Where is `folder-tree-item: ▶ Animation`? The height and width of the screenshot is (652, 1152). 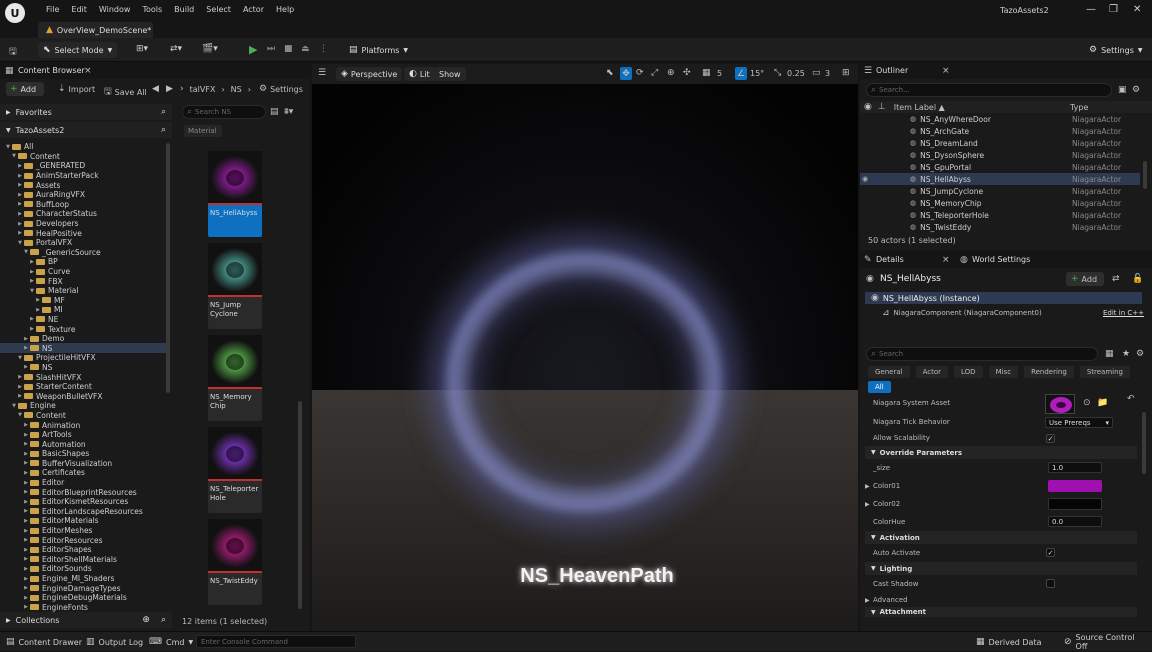 folder-tree-item: ▶ Animation is located at coordinates (84, 425).